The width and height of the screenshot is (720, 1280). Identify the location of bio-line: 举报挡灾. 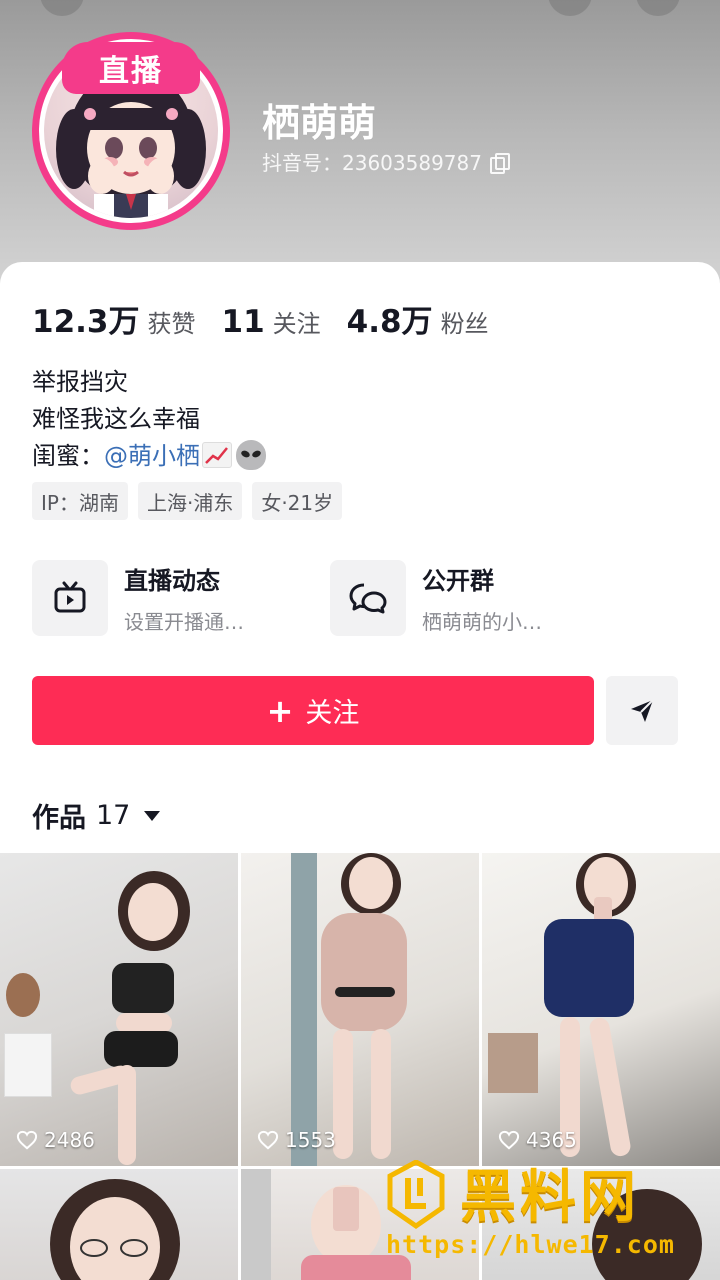
(80, 382).